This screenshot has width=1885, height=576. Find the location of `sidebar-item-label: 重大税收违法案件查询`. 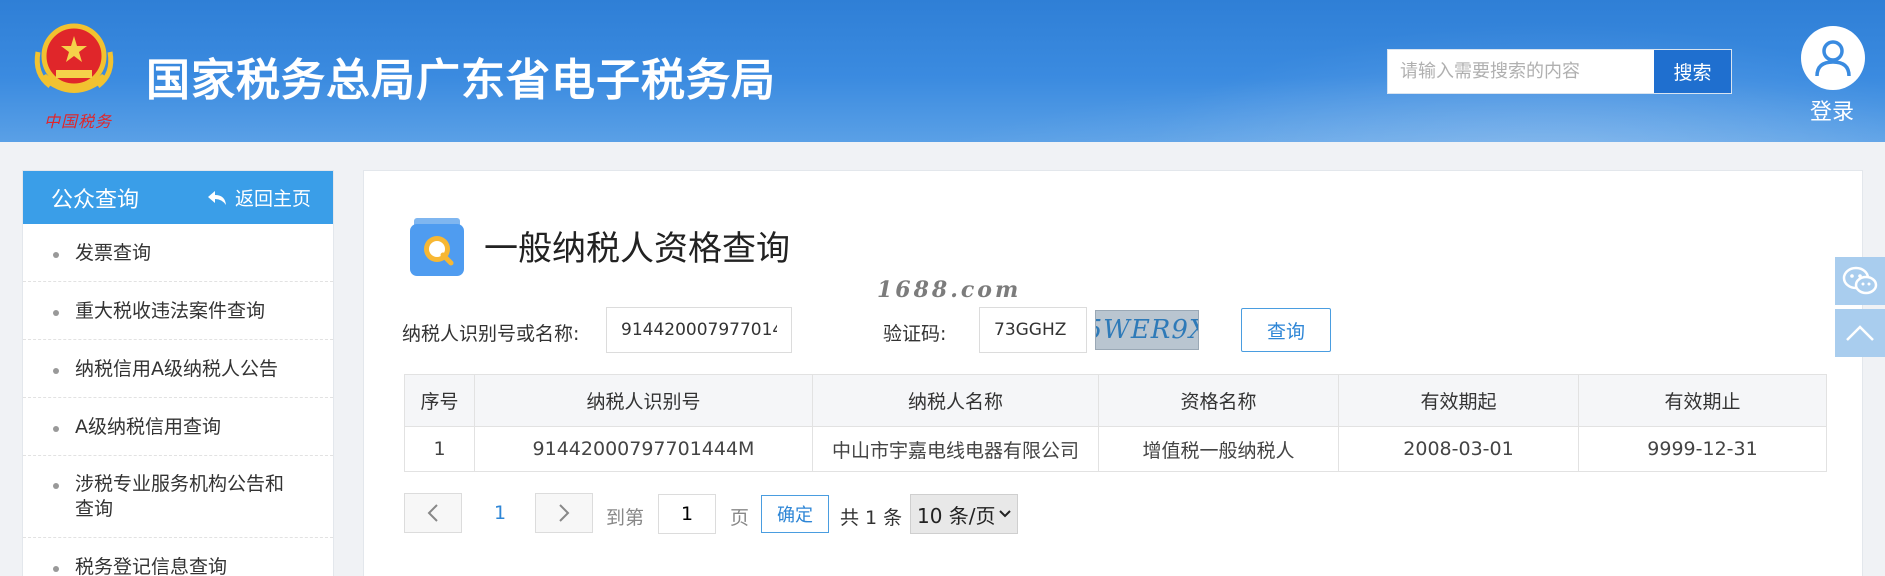

sidebar-item-label: 重大税收违法案件查询 is located at coordinates (170, 311).